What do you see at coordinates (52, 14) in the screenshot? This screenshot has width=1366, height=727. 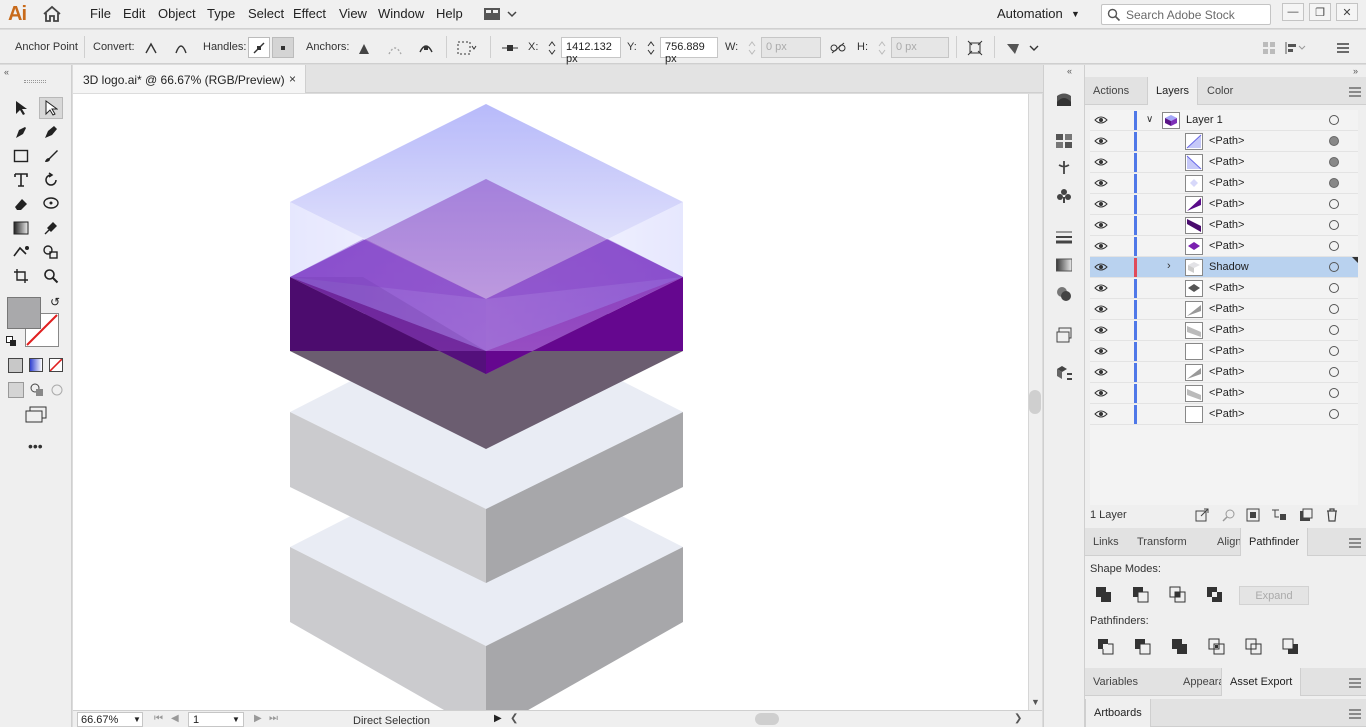 I see `home-icon` at bounding box center [52, 14].